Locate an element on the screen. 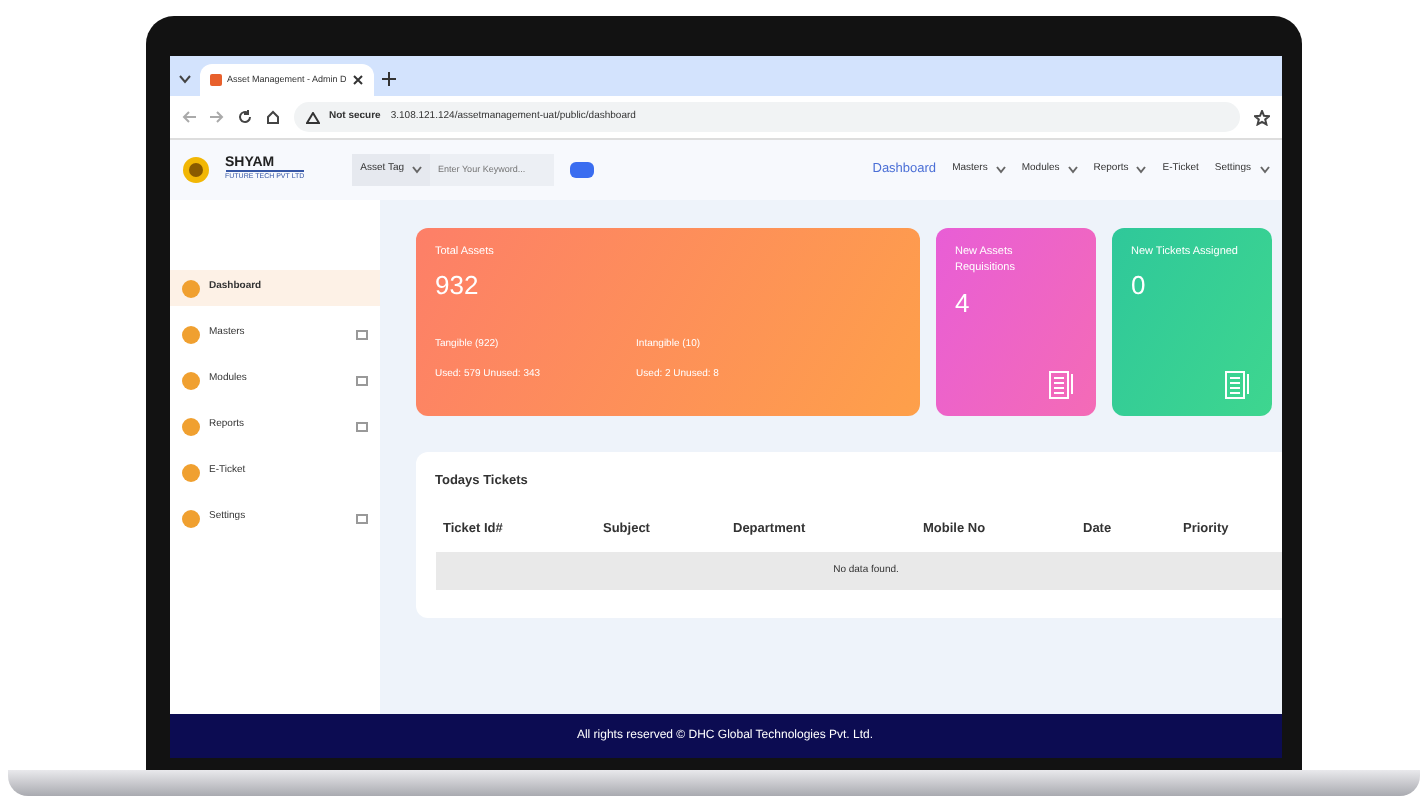 The height and width of the screenshot is (808, 1426). stat-value: 4 is located at coordinates (963, 303).